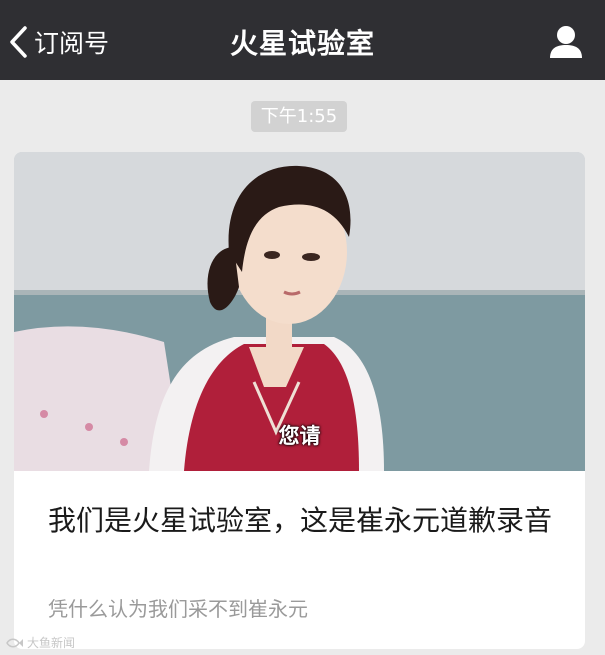  I want to click on person-icon, so click(566, 45).